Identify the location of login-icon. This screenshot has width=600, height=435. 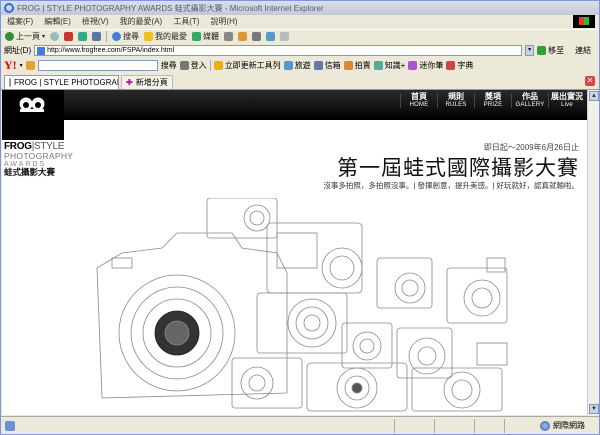
(184, 65).